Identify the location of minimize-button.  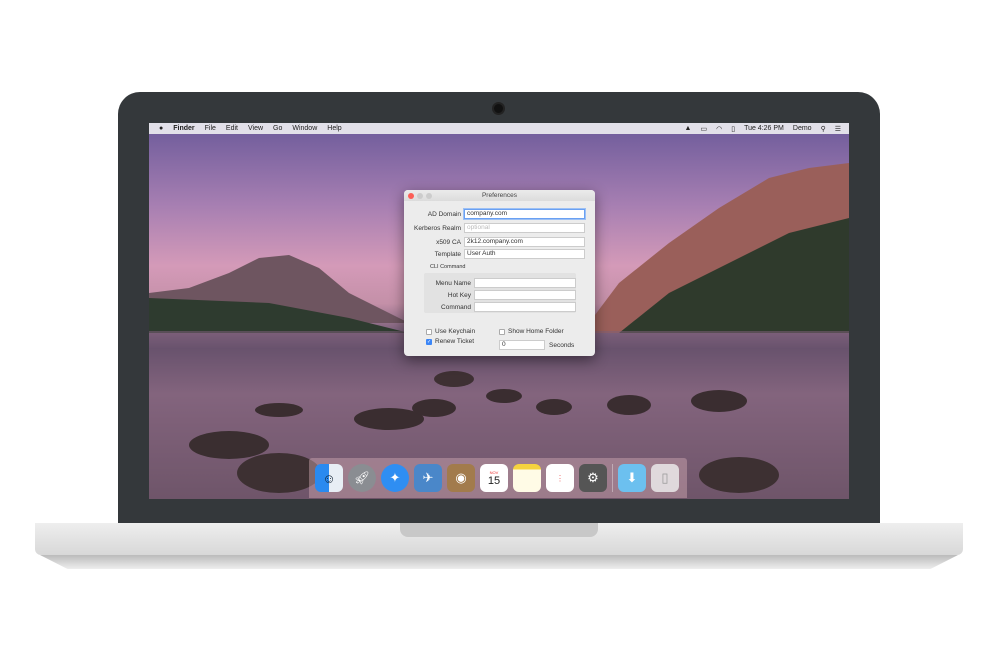
(420, 196).